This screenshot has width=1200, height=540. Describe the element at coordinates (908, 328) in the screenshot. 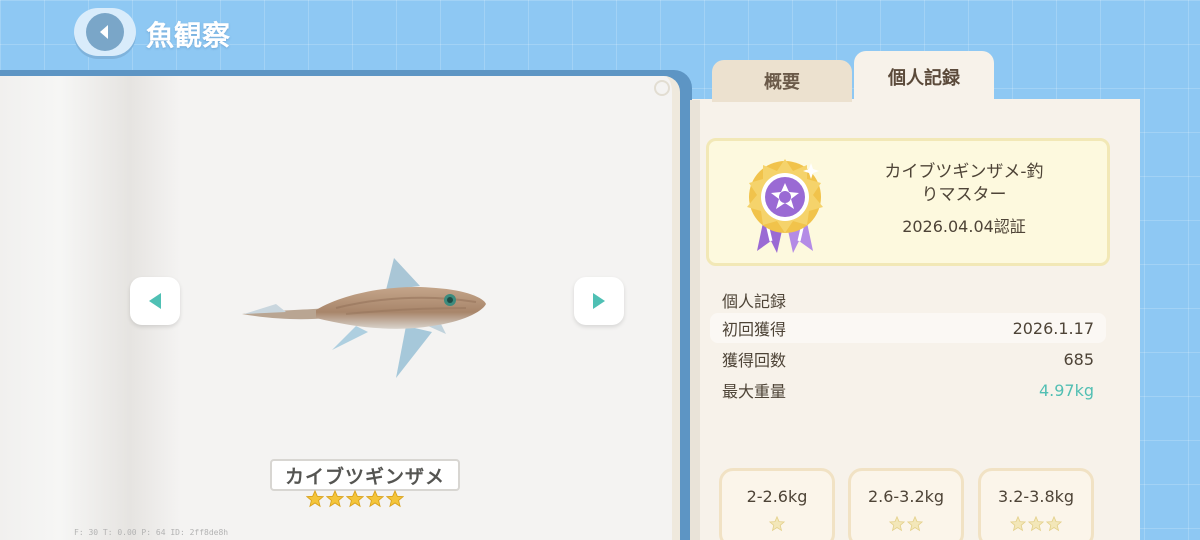

I see `record-row-first-catch: 初回獲得 2026.1.17` at that location.